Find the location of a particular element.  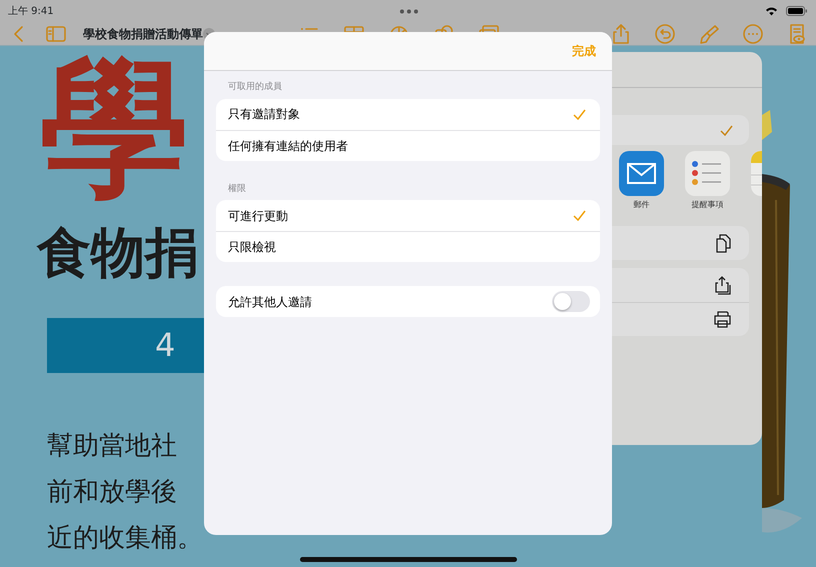

wifi-icon is located at coordinates (771, 11).